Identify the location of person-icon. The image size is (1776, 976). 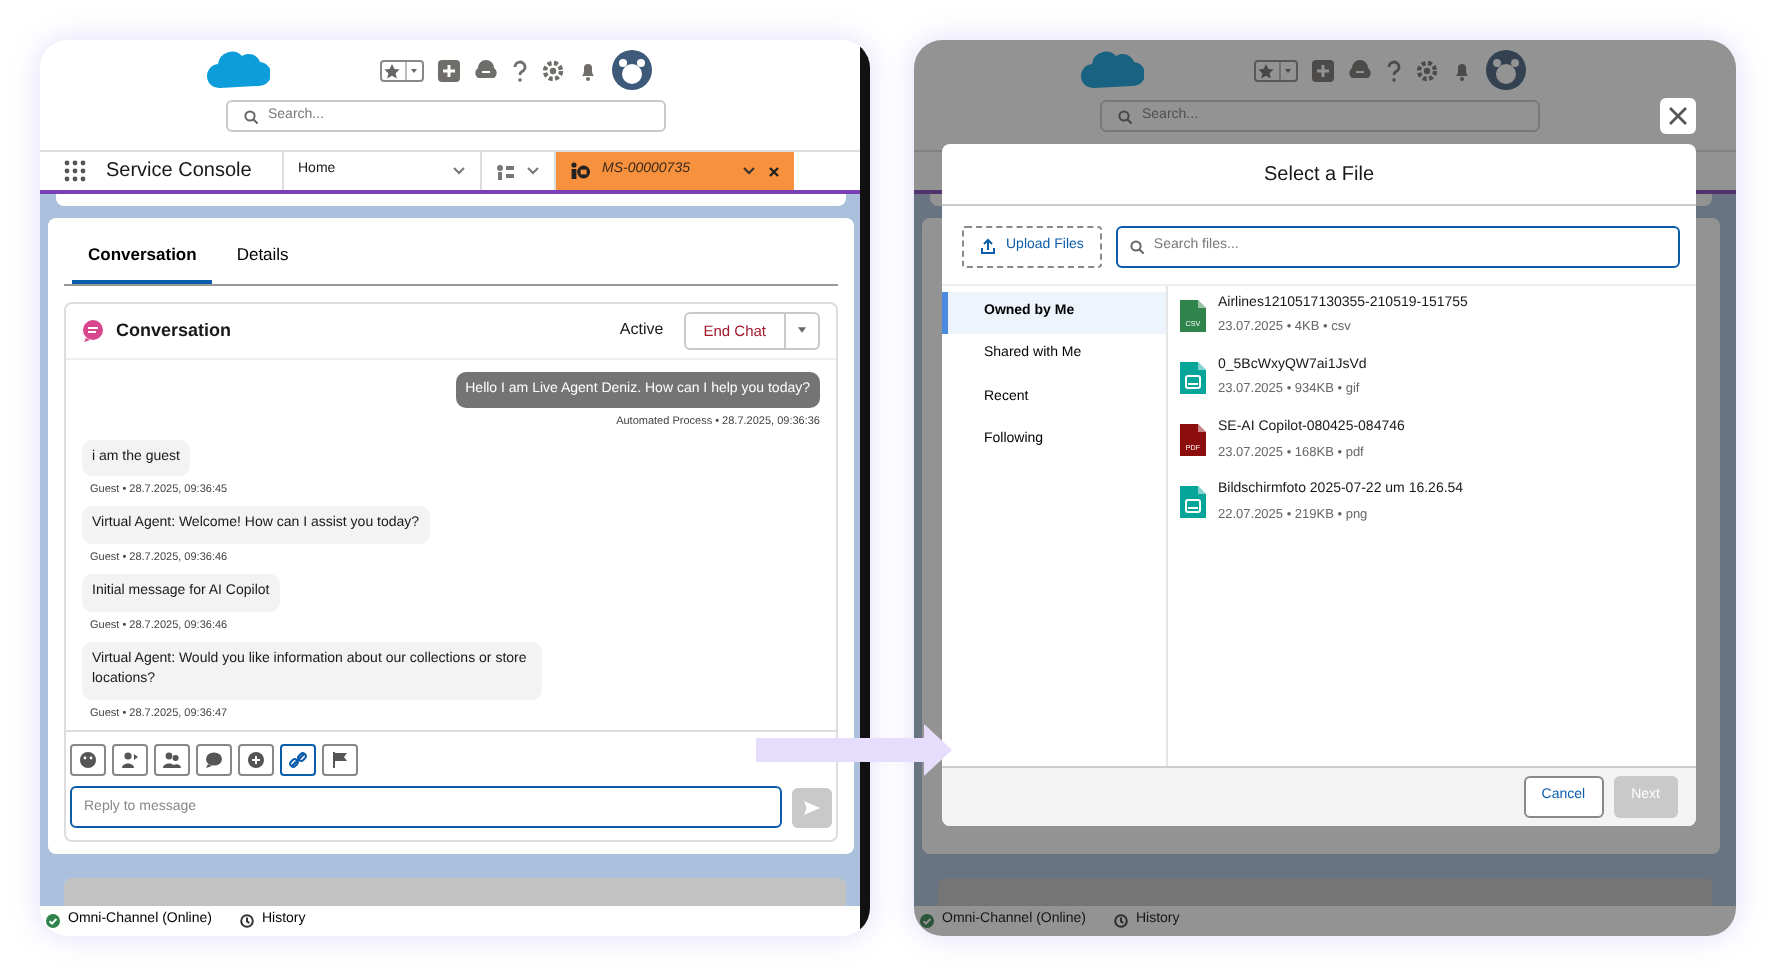
(130, 760).